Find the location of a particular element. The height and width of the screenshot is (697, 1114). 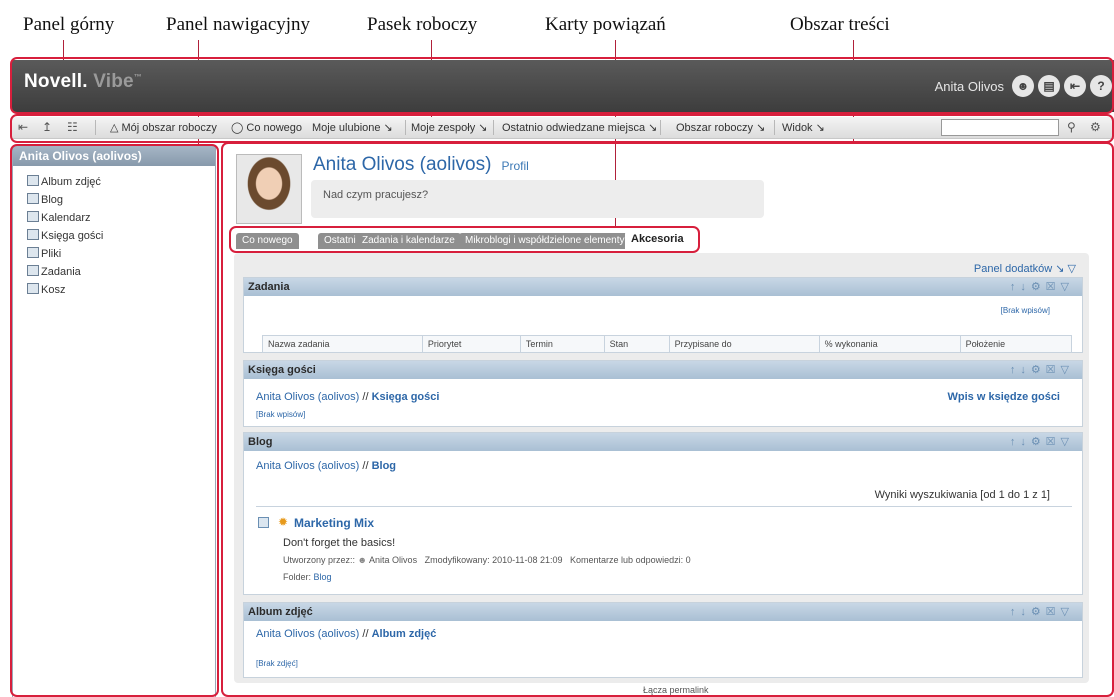

column-header: Przypisane do is located at coordinates (744, 344).